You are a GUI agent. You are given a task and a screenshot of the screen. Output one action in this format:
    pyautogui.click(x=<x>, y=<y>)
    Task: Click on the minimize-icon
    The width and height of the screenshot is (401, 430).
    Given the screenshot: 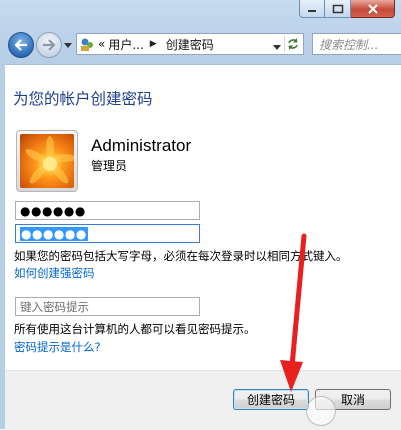 What is the action you would take?
    pyautogui.click(x=312, y=10)
    